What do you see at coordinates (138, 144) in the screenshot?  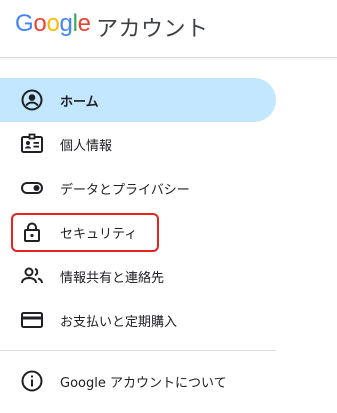 I see `sidebar-item-personal-info: 個人情報` at bounding box center [138, 144].